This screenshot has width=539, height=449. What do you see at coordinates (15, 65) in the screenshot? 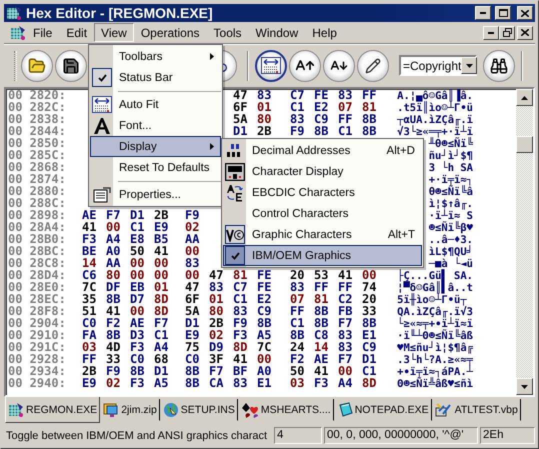
I see `toolbar-grip` at bounding box center [15, 65].